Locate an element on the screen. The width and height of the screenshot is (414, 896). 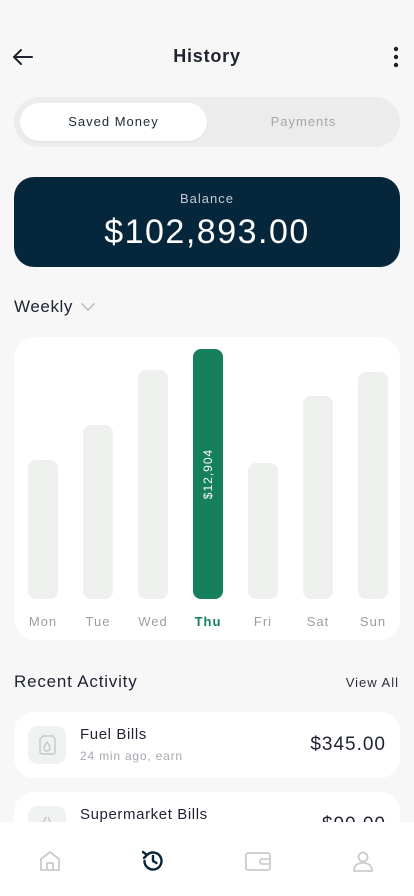
day-label-thu: Thu is located at coordinates (208, 621).